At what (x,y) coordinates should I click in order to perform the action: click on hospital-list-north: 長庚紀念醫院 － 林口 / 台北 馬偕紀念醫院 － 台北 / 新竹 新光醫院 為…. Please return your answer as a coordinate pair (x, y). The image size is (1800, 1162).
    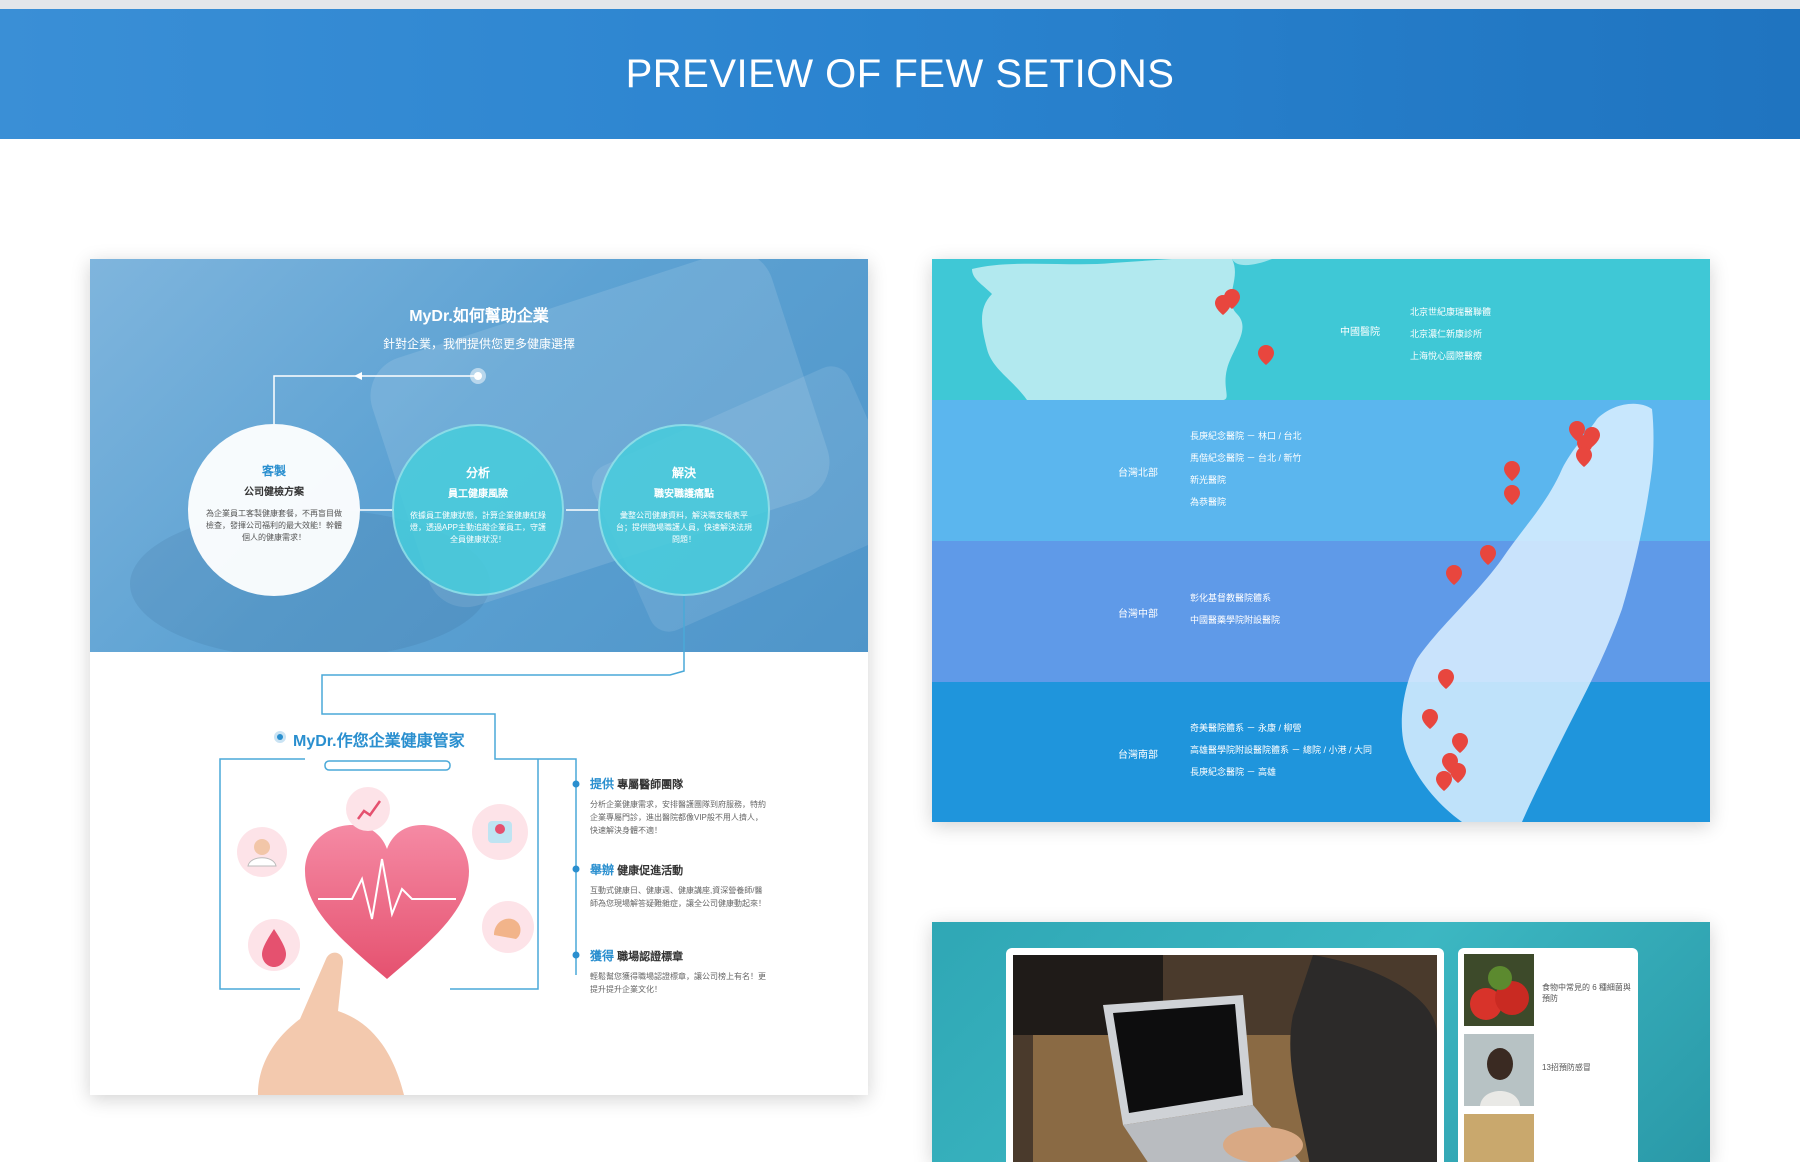
    Looking at the image, I should click on (1246, 469).